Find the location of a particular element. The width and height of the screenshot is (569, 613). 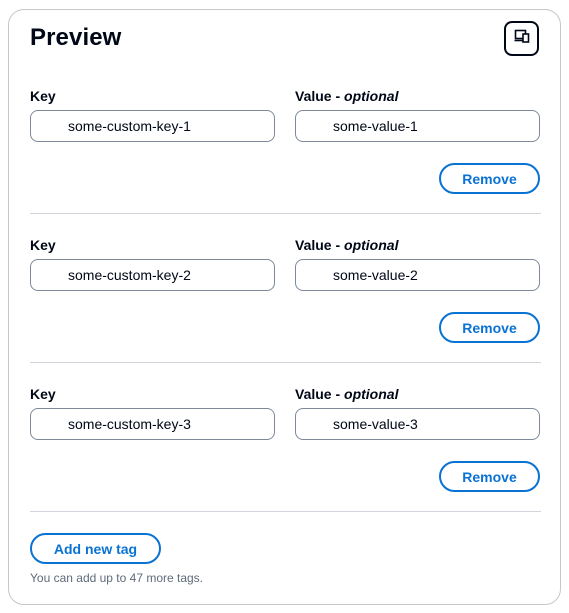

page-title: Preview is located at coordinates (76, 37).